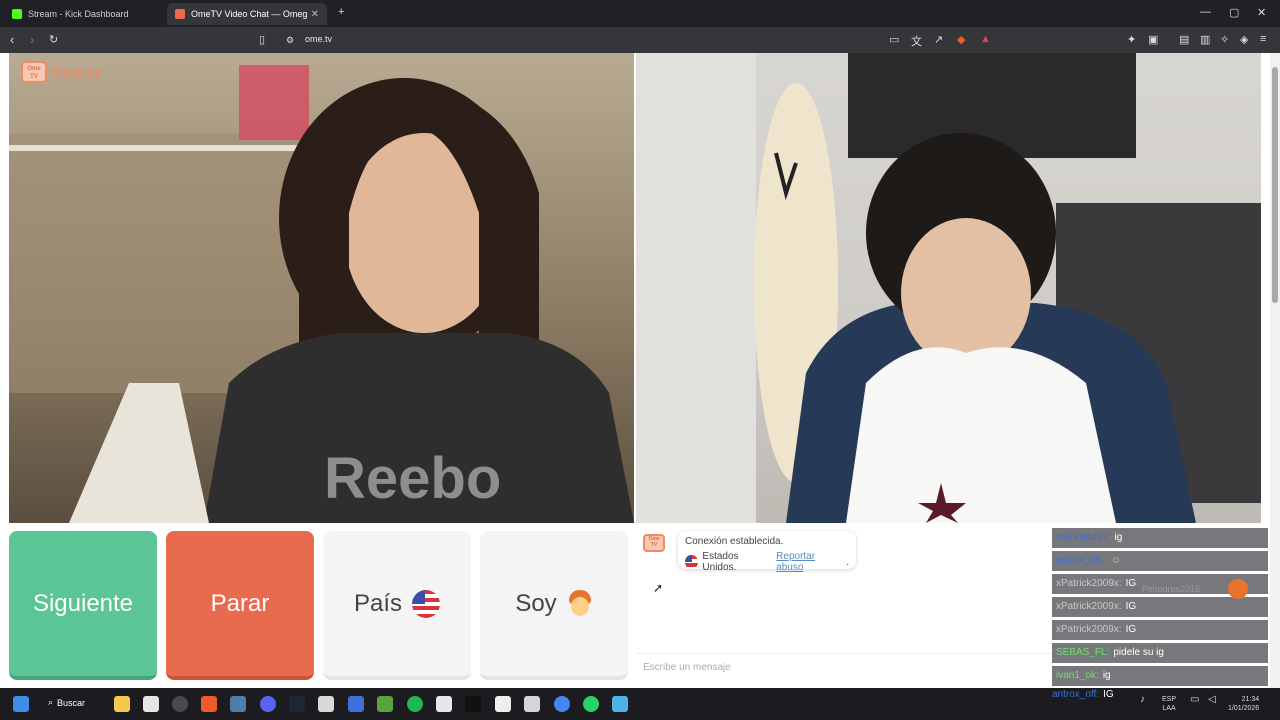 This screenshot has width=1280, height=720. I want to click on lang-bottom: LAA, so click(1169, 708).